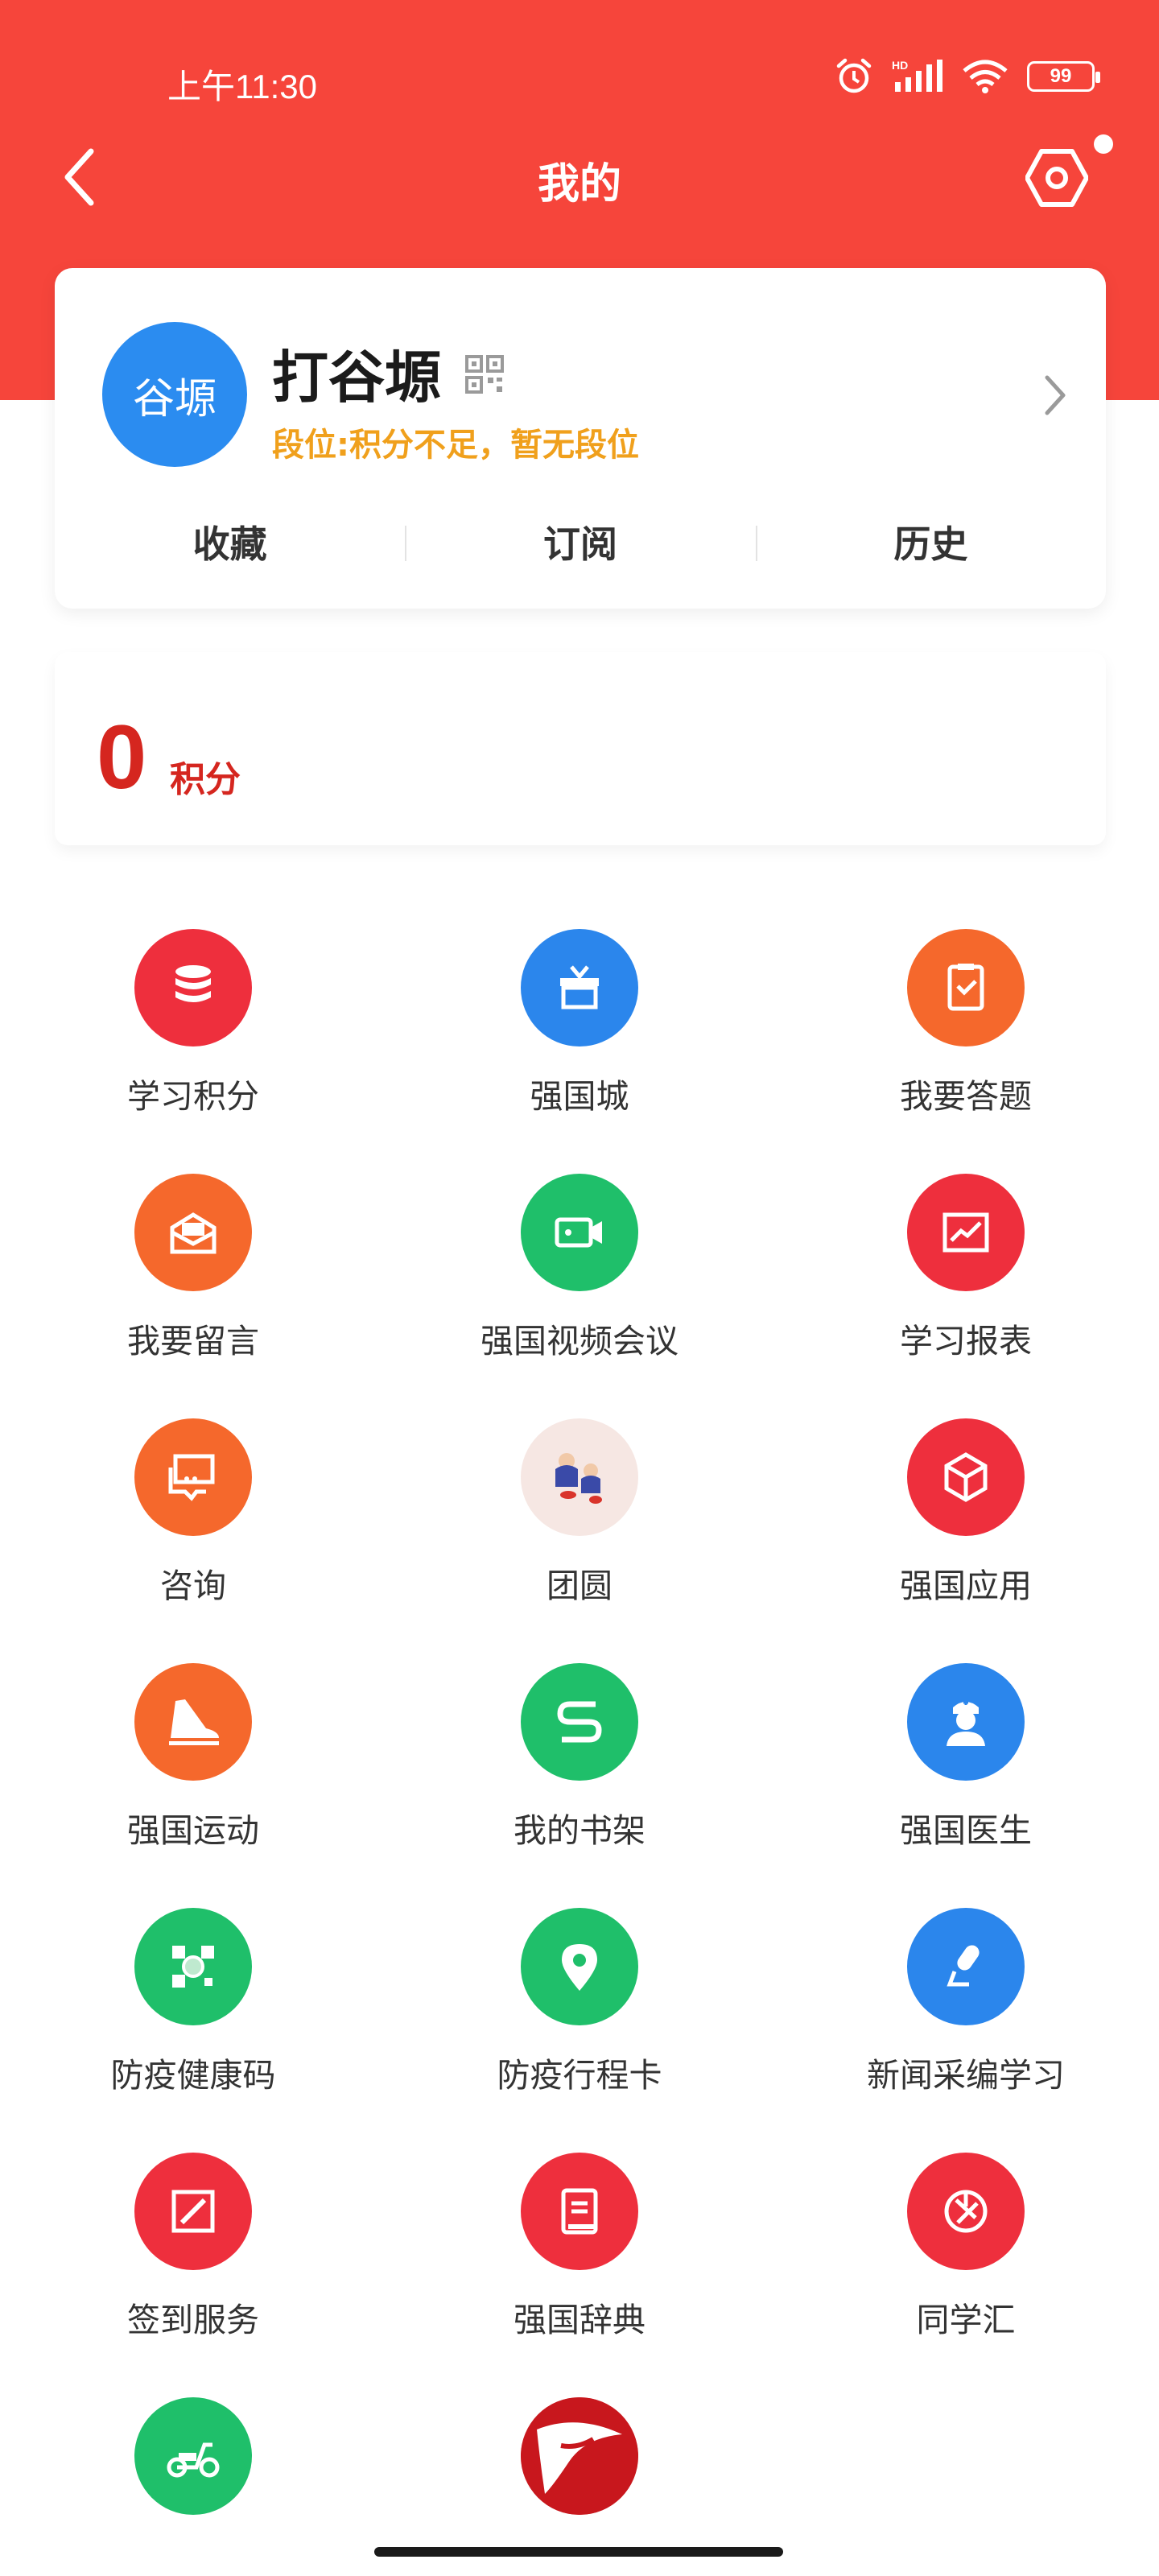  What do you see at coordinates (579, 1341) in the screenshot?
I see `grid-item-label: 强国视频会议` at bounding box center [579, 1341].